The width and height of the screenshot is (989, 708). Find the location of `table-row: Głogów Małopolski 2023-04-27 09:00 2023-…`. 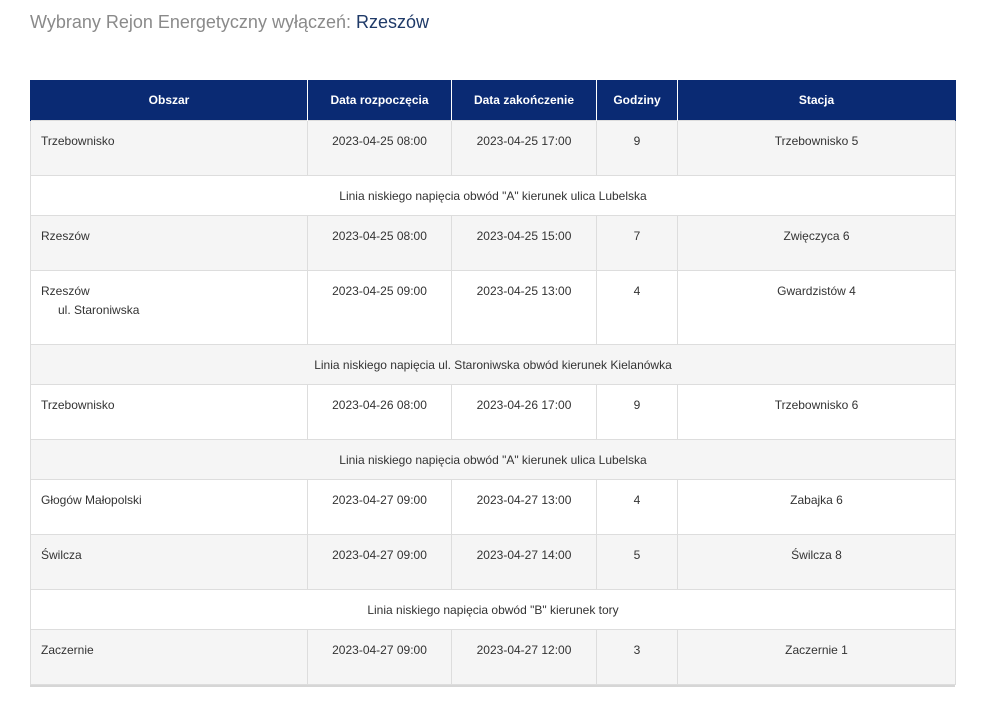

table-row: Głogów Małopolski 2023-04-27 09:00 2023-… is located at coordinates (493, 507).